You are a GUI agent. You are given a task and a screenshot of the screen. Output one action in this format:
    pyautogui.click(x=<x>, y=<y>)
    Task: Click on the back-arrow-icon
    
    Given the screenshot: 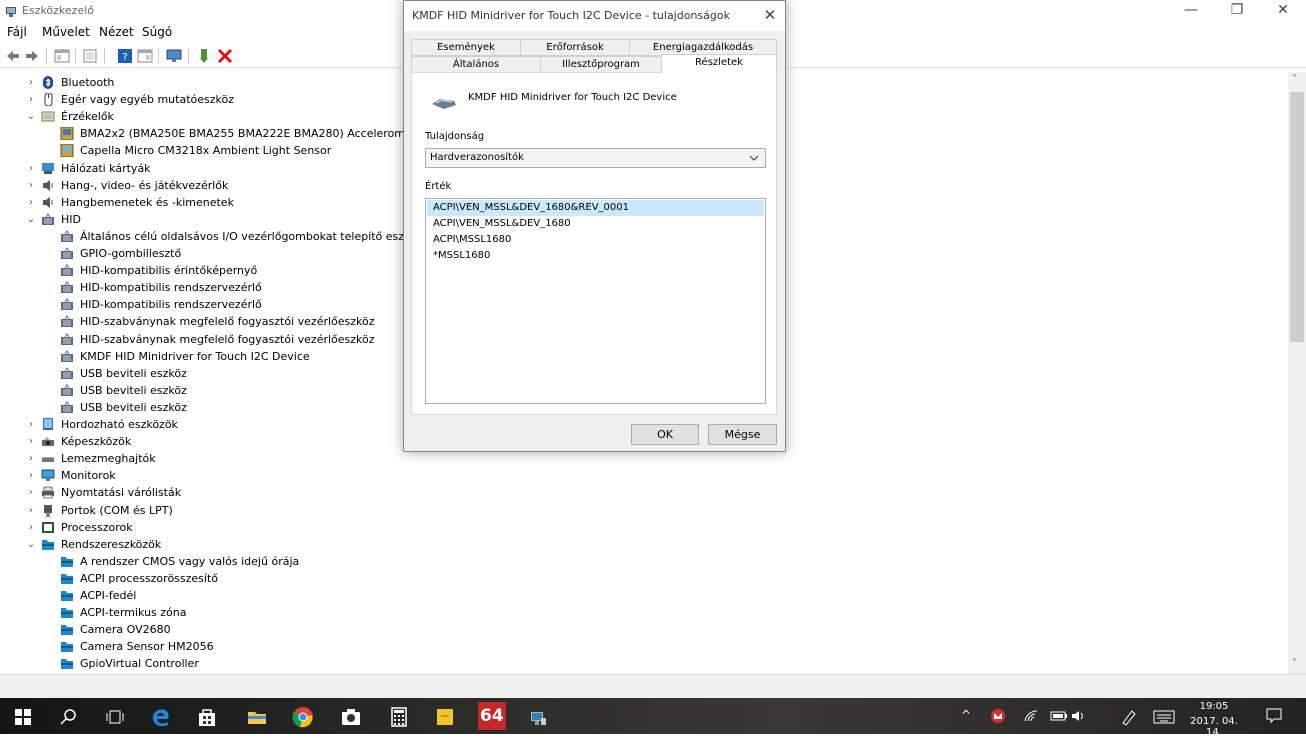 What is the action you would take?
    pyautogui.click(x=13, y=56)
    